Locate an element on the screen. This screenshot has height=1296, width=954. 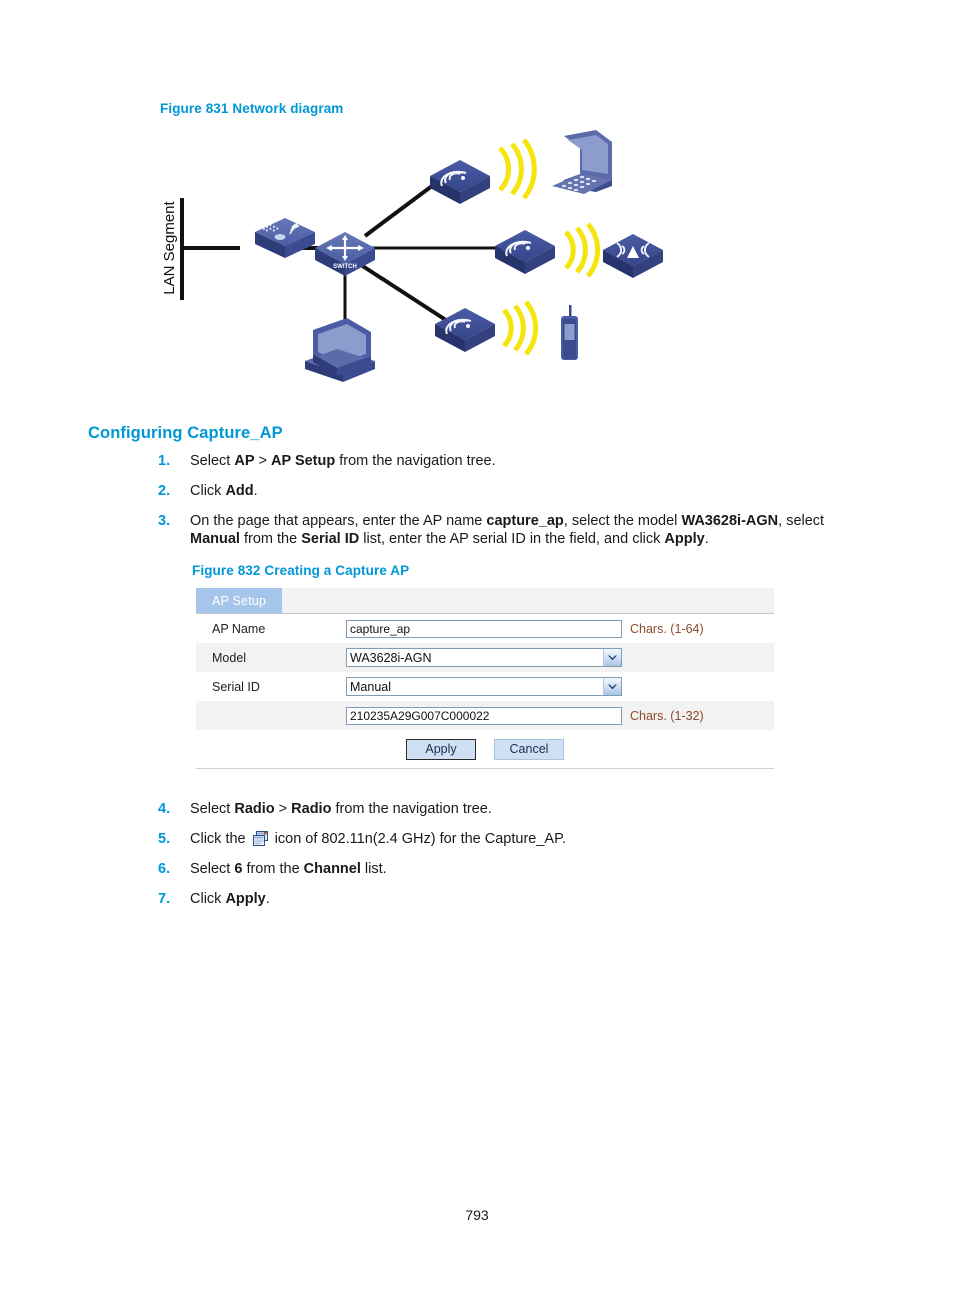
section-heading-configuring-capture-ap: Configuring Capture_AP is located at coordinates (185, 433).